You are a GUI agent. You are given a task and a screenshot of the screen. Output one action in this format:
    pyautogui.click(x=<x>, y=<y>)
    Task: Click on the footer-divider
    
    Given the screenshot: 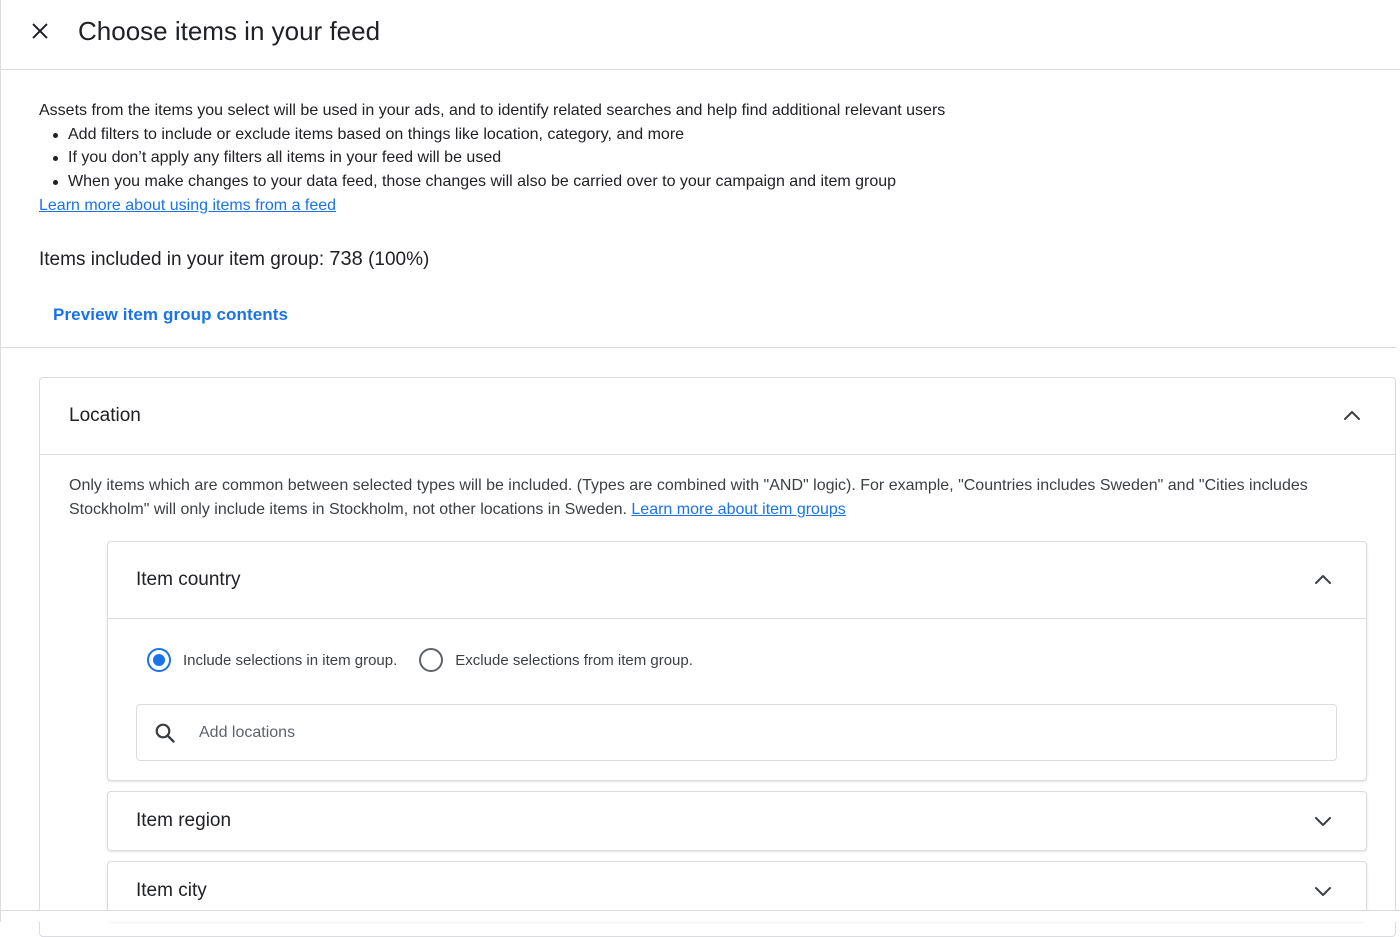 What is the action you would take?
    pyautogui.click(x=700, y=910)
    